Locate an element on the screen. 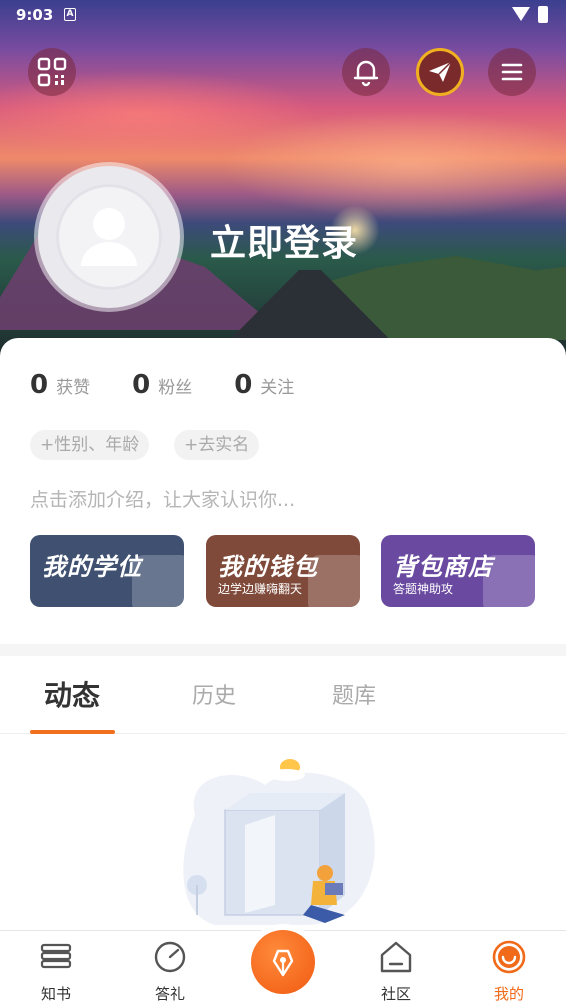  nav-item-community: 社区 is located at coordinates (396, 971).